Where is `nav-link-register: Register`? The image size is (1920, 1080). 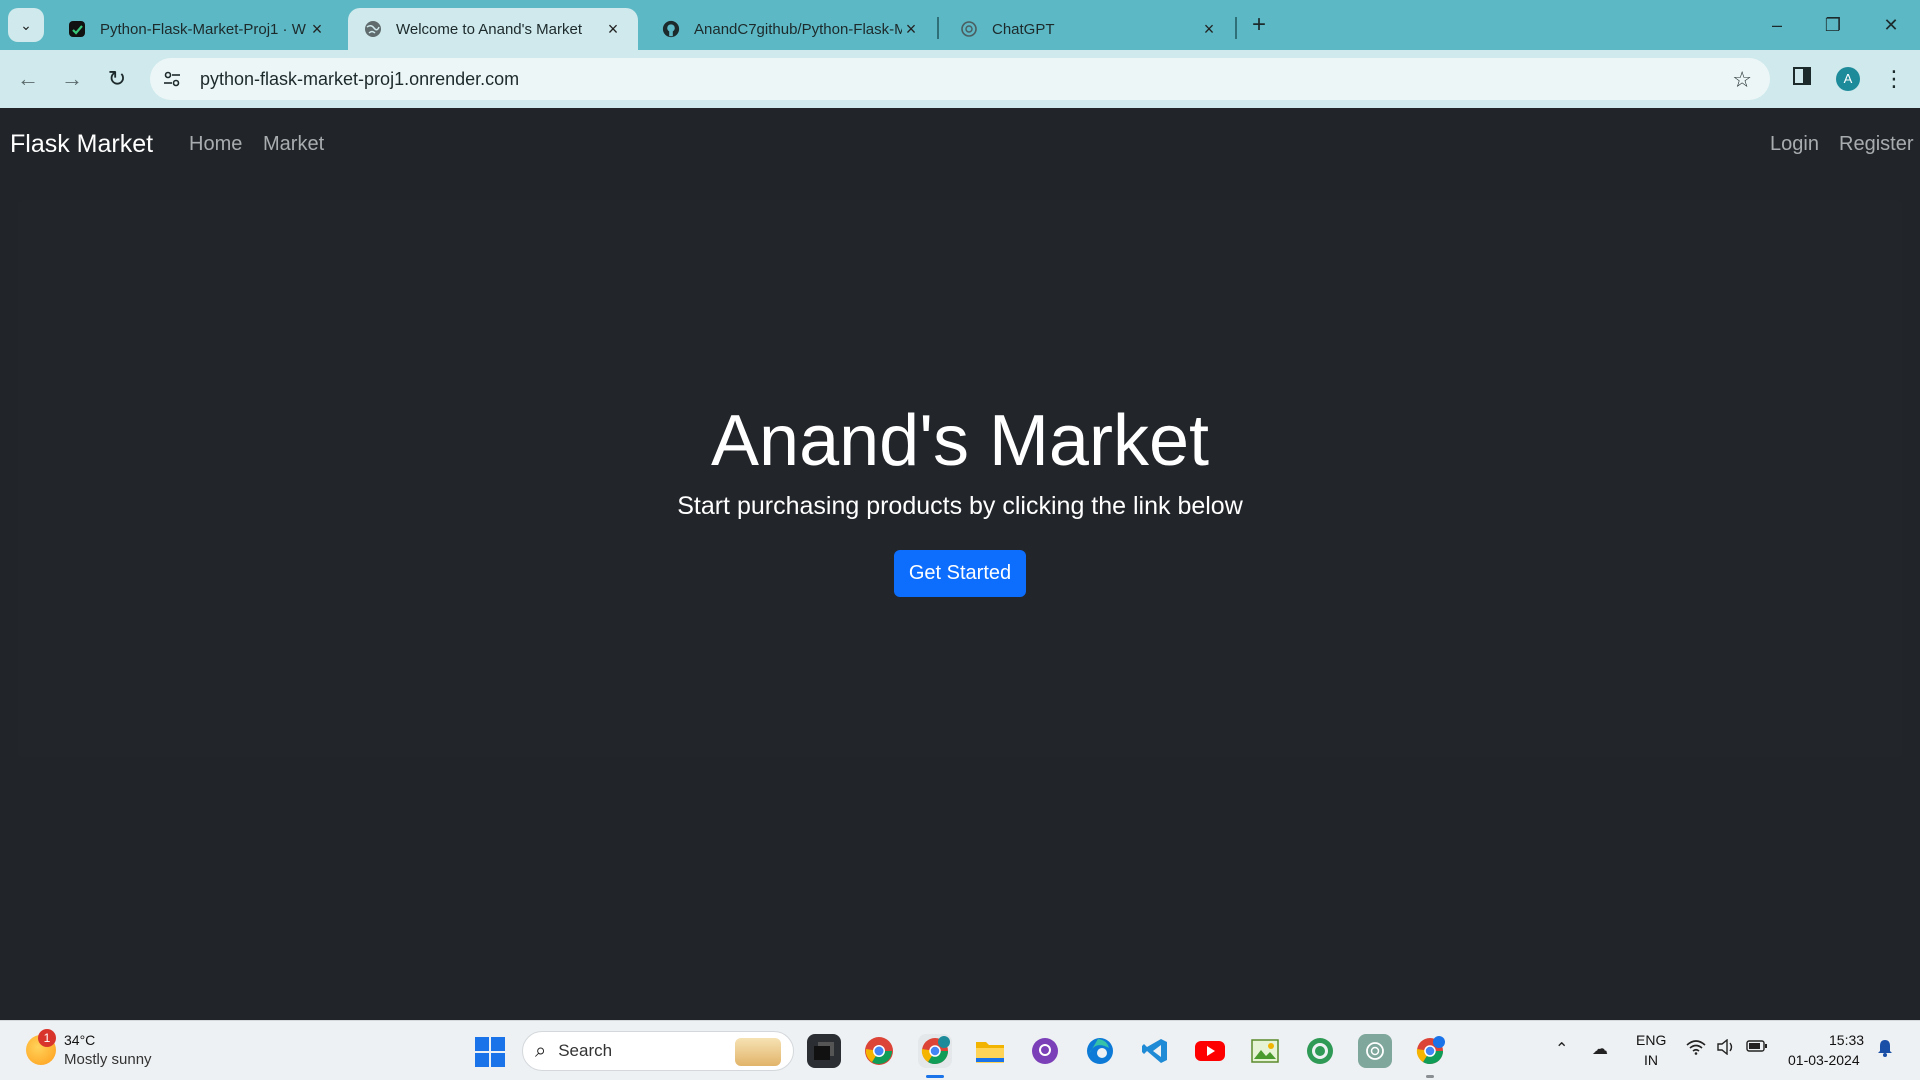
nav-link-register: Register is located at coordinates (1876, 144).